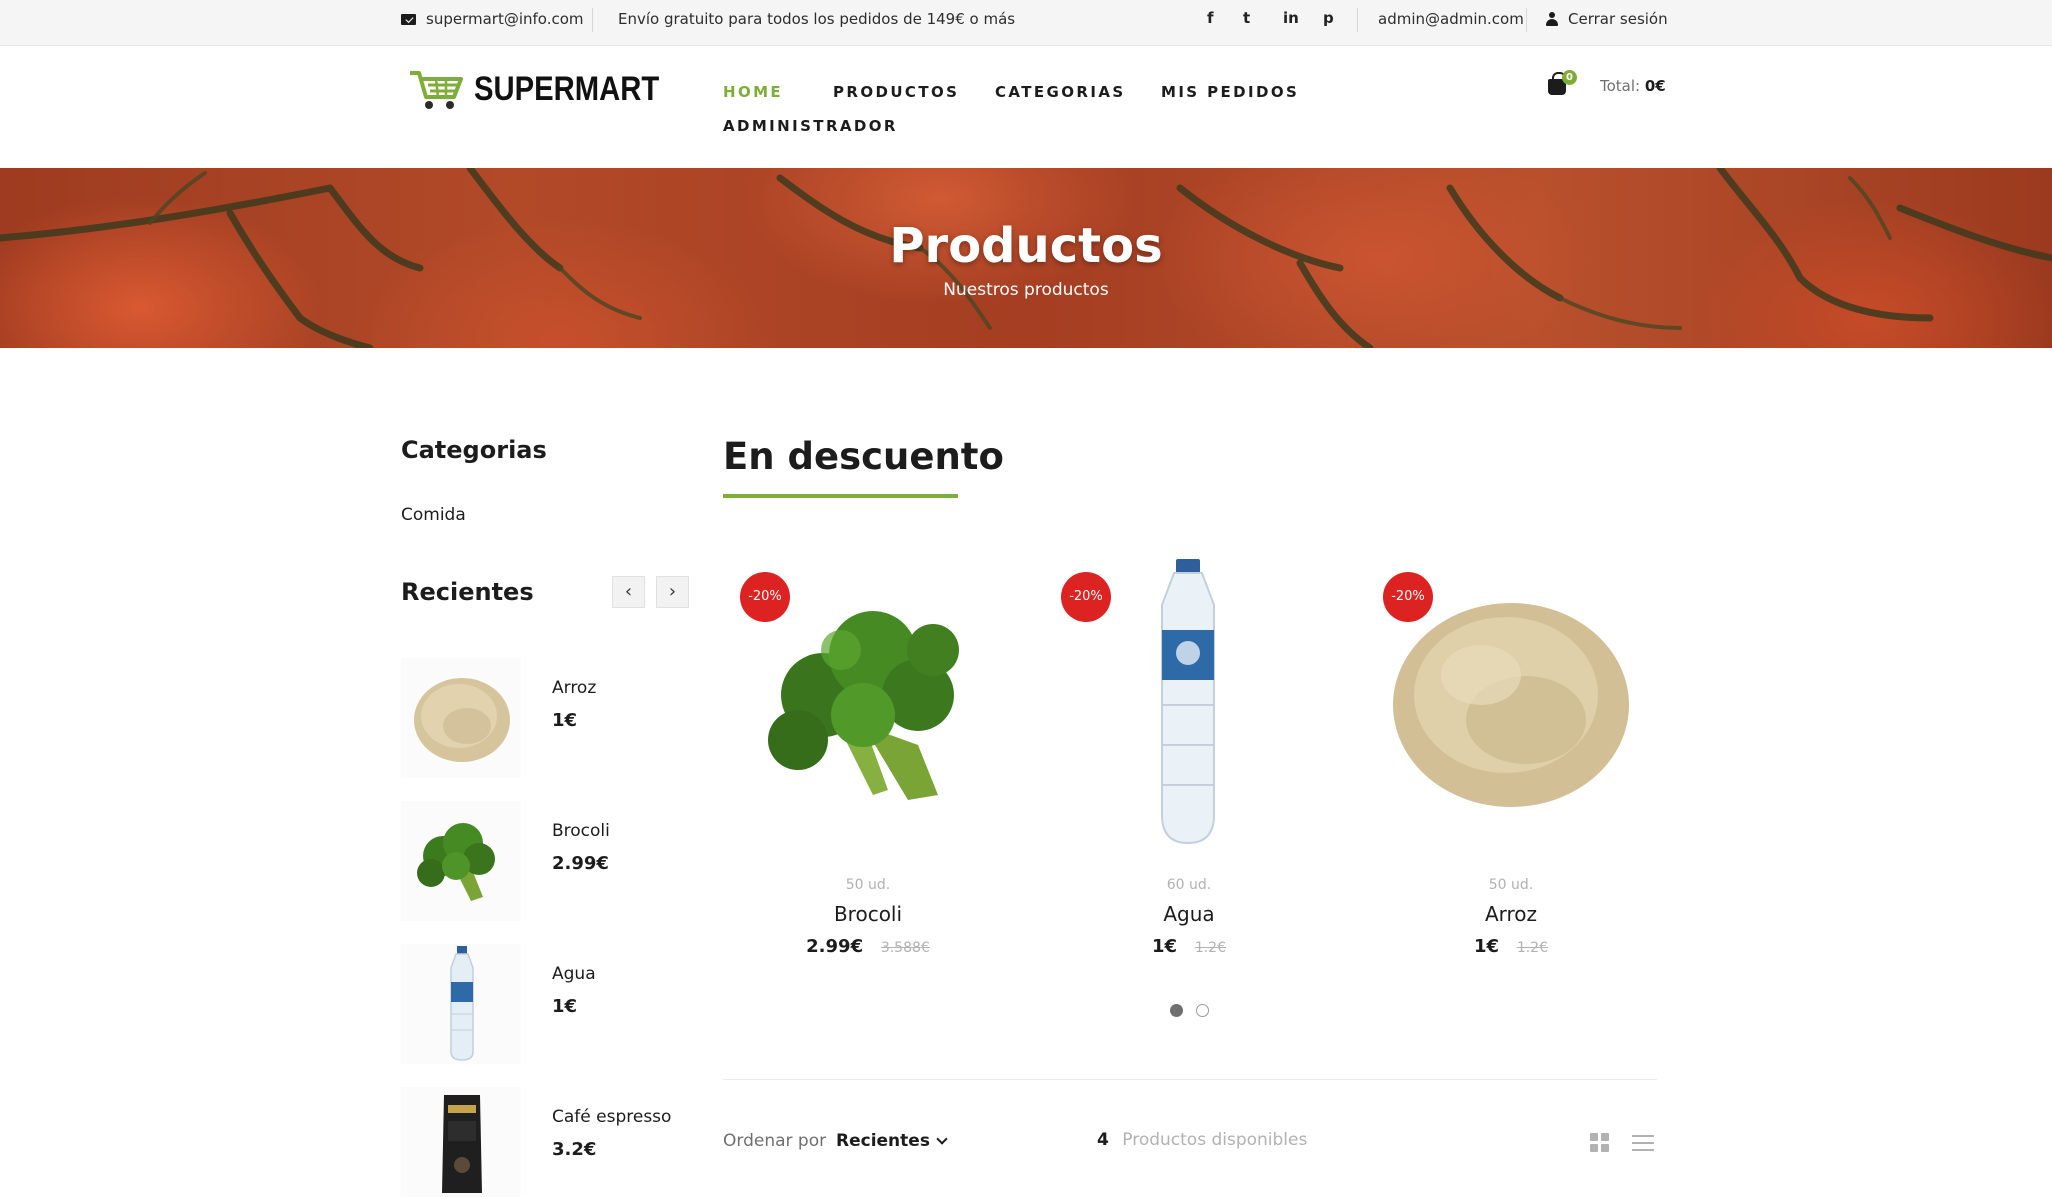 This screenshot has width=2052, height=1197. I want to click on cart-logo-icon, so click(436, 90).